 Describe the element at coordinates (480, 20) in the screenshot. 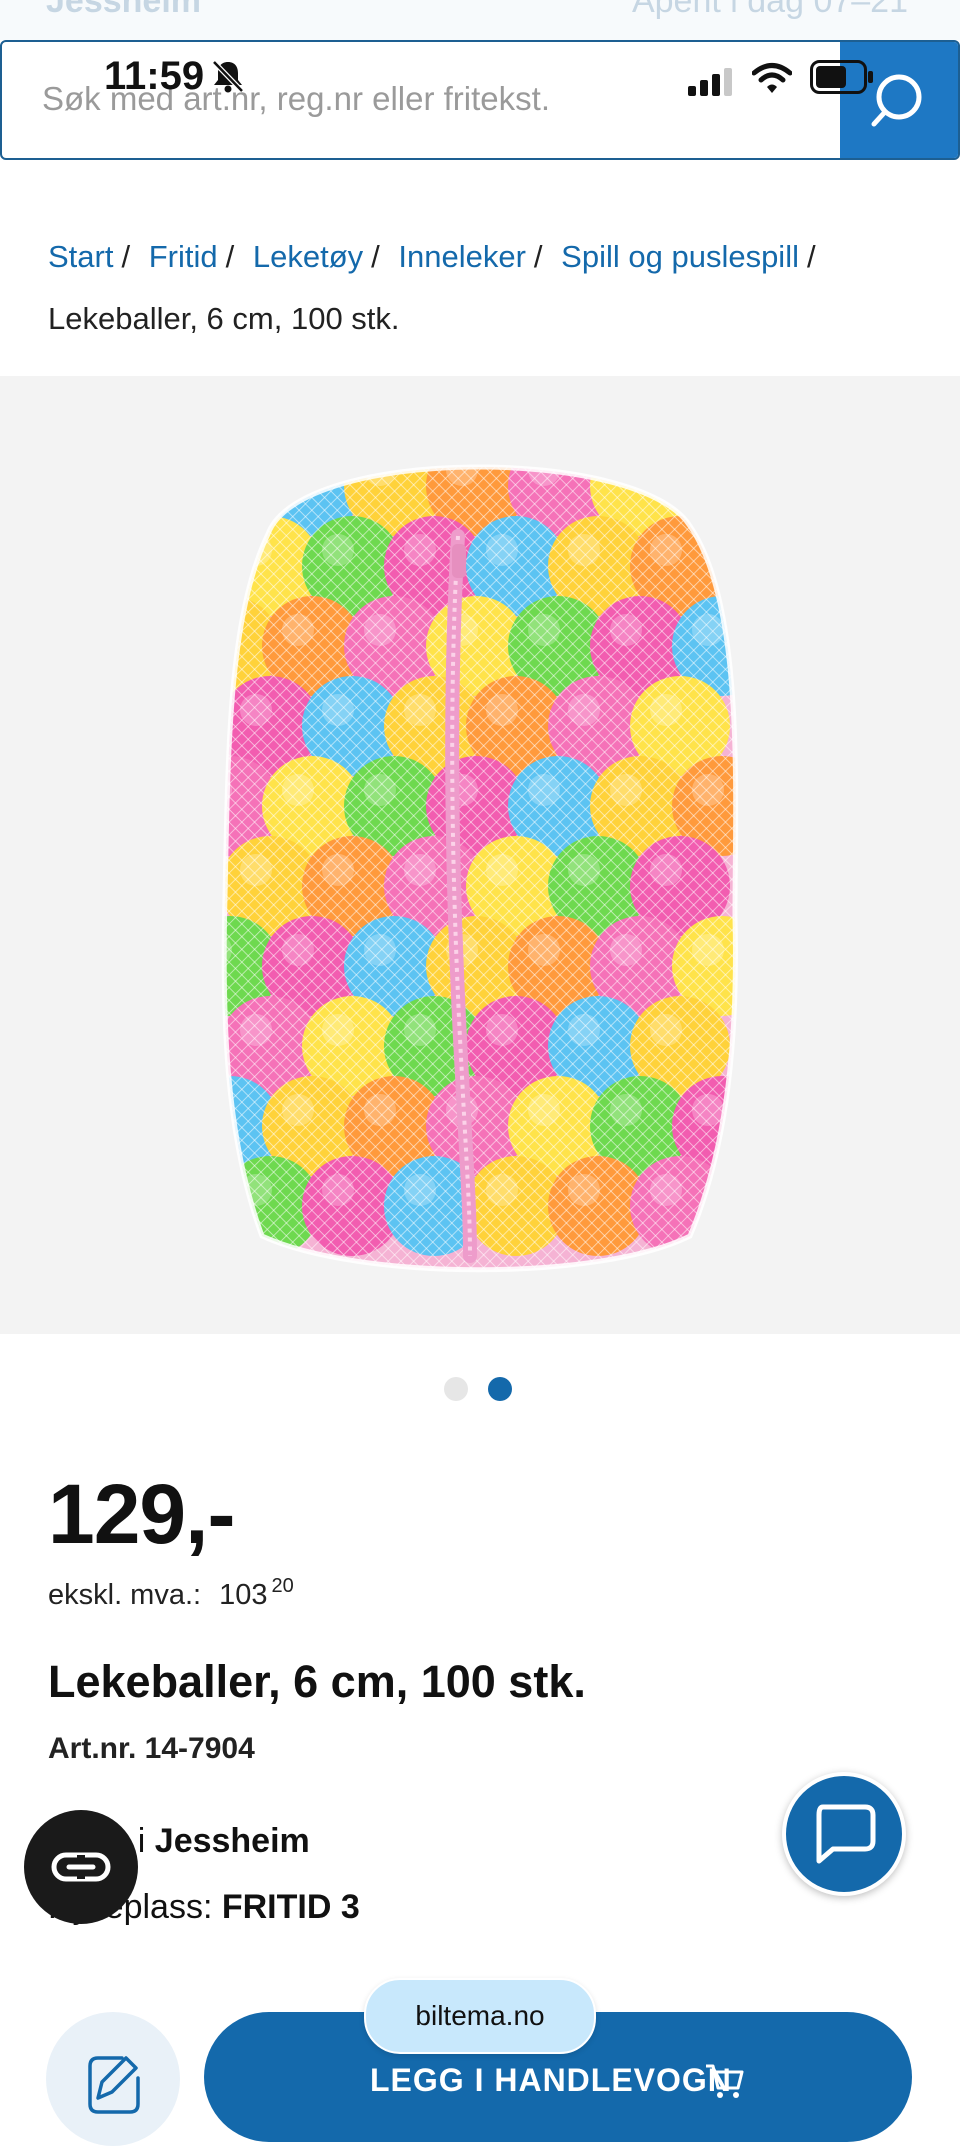

I see `store-header: Jessheim Åpent i dag 07–21` at that location.